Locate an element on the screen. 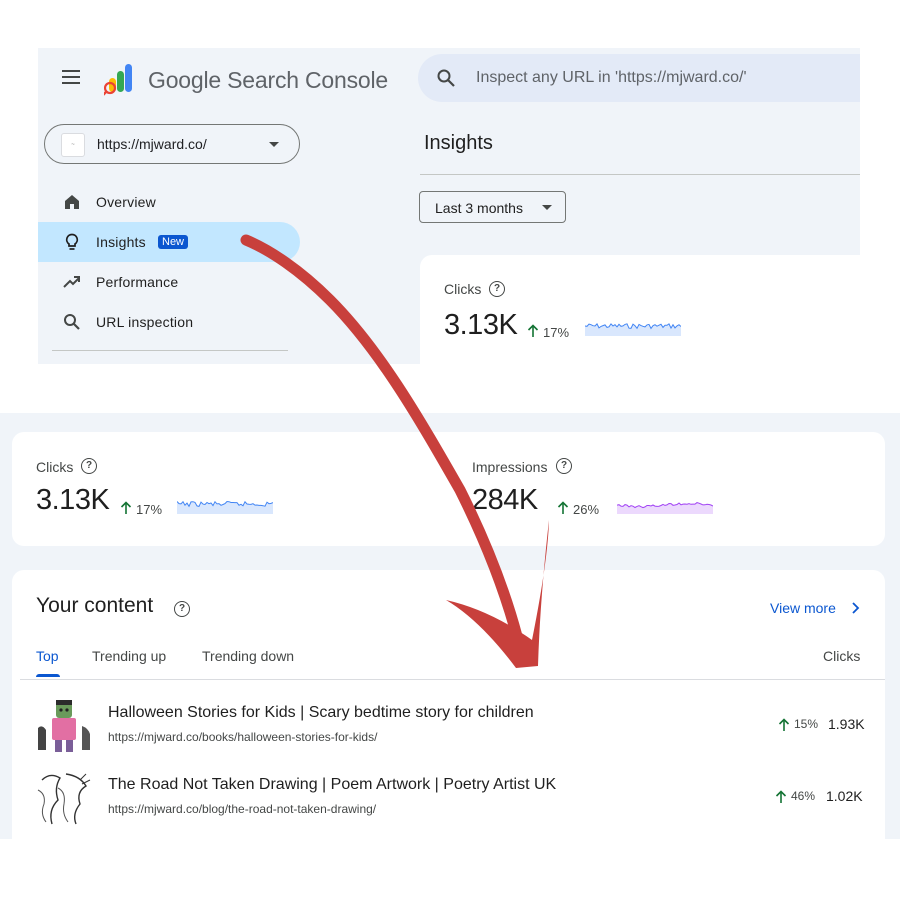 The image size is (900, 900). sidebar-item-label: Insights is located at coordinates (121, 242).